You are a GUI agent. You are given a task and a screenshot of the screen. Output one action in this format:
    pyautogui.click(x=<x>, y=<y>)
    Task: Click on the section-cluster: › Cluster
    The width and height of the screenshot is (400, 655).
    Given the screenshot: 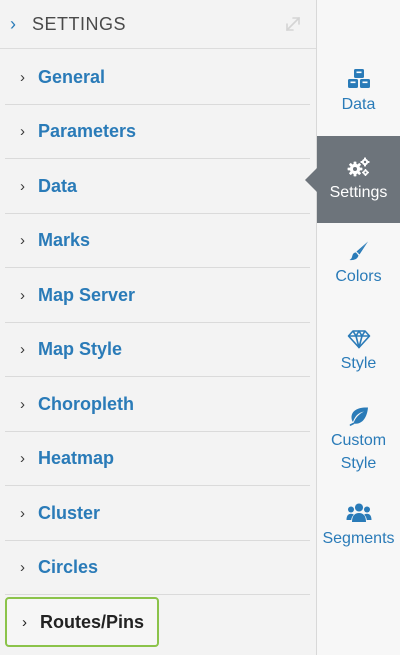 What is the action you would take?
    pyautogui.click(x=158, y=513)
    